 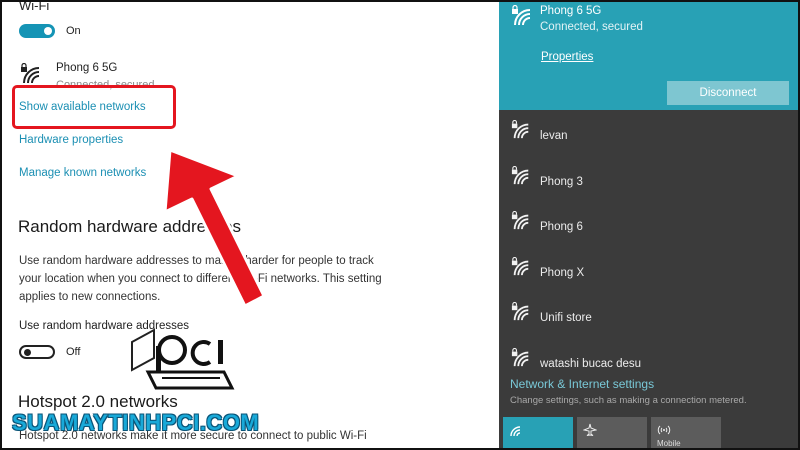 I want to click on highlight-box, so click(x=94, y=107).